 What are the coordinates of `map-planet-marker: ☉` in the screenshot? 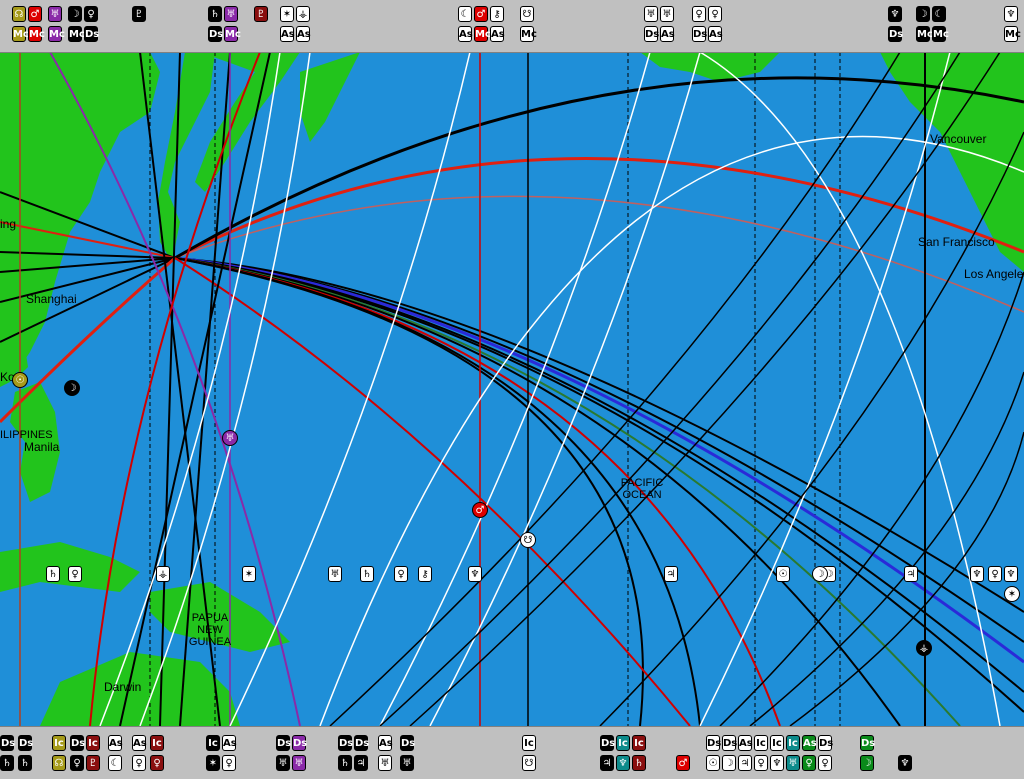 It's located at (20, 380).